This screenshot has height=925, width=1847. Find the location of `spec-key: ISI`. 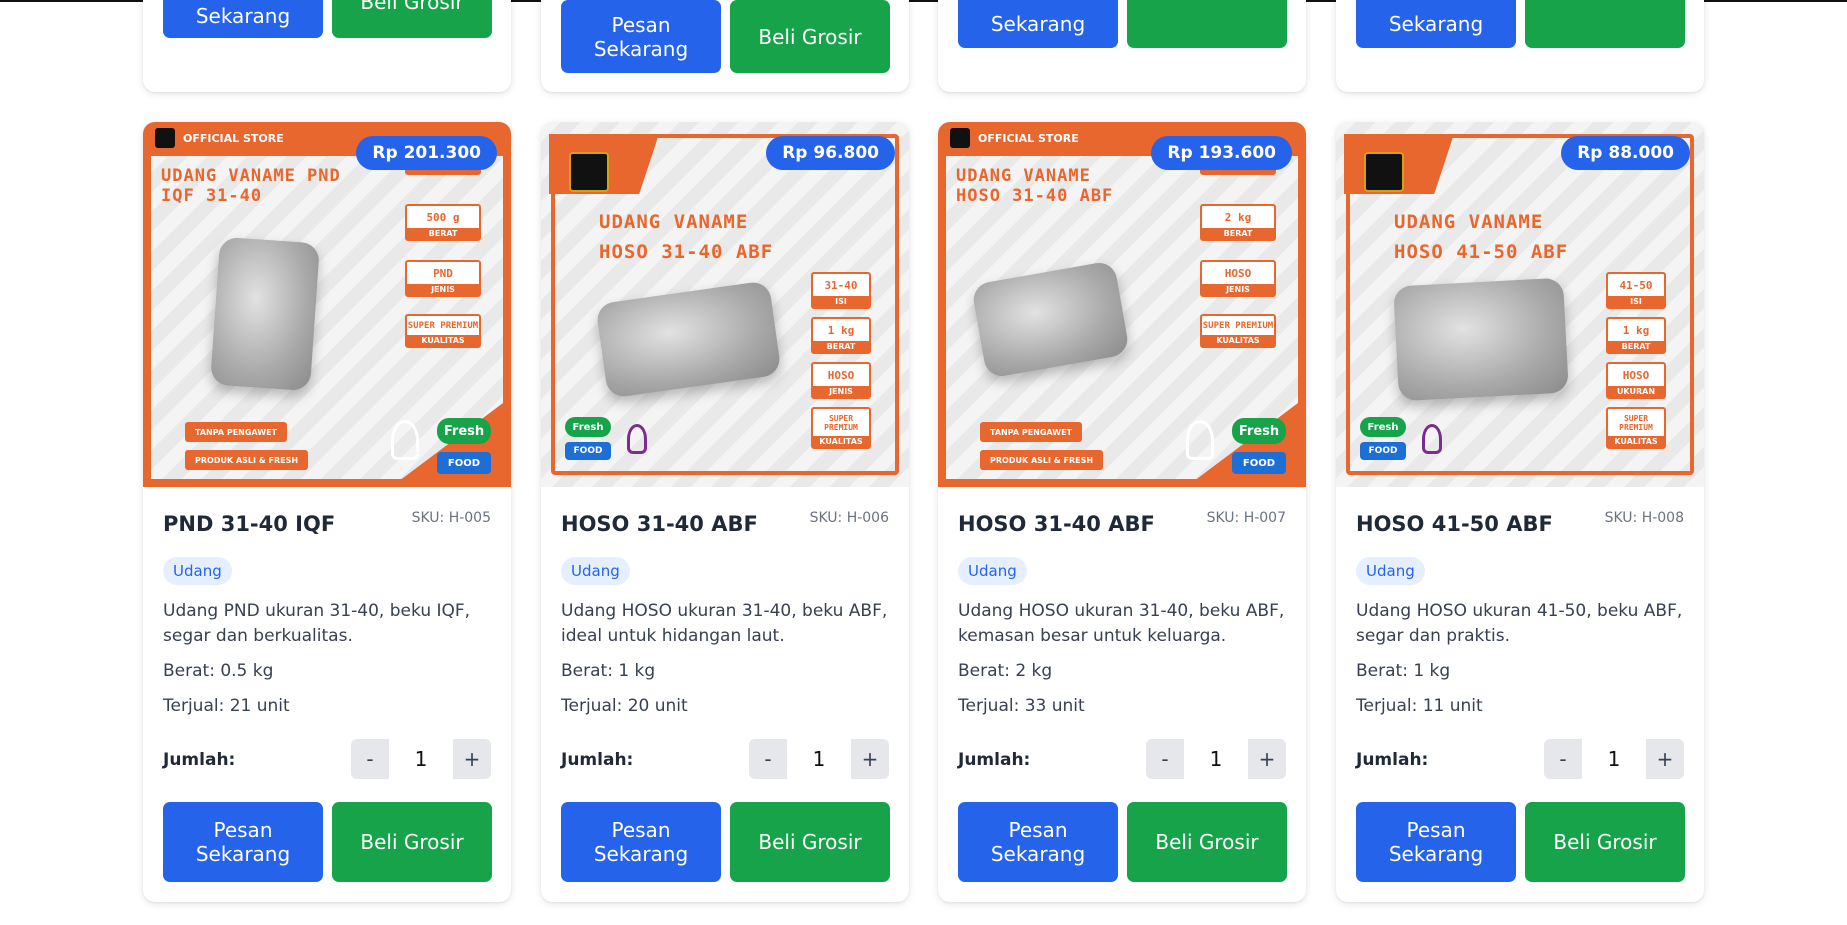

spec-key: ISI is located at coordinates (841, 301).